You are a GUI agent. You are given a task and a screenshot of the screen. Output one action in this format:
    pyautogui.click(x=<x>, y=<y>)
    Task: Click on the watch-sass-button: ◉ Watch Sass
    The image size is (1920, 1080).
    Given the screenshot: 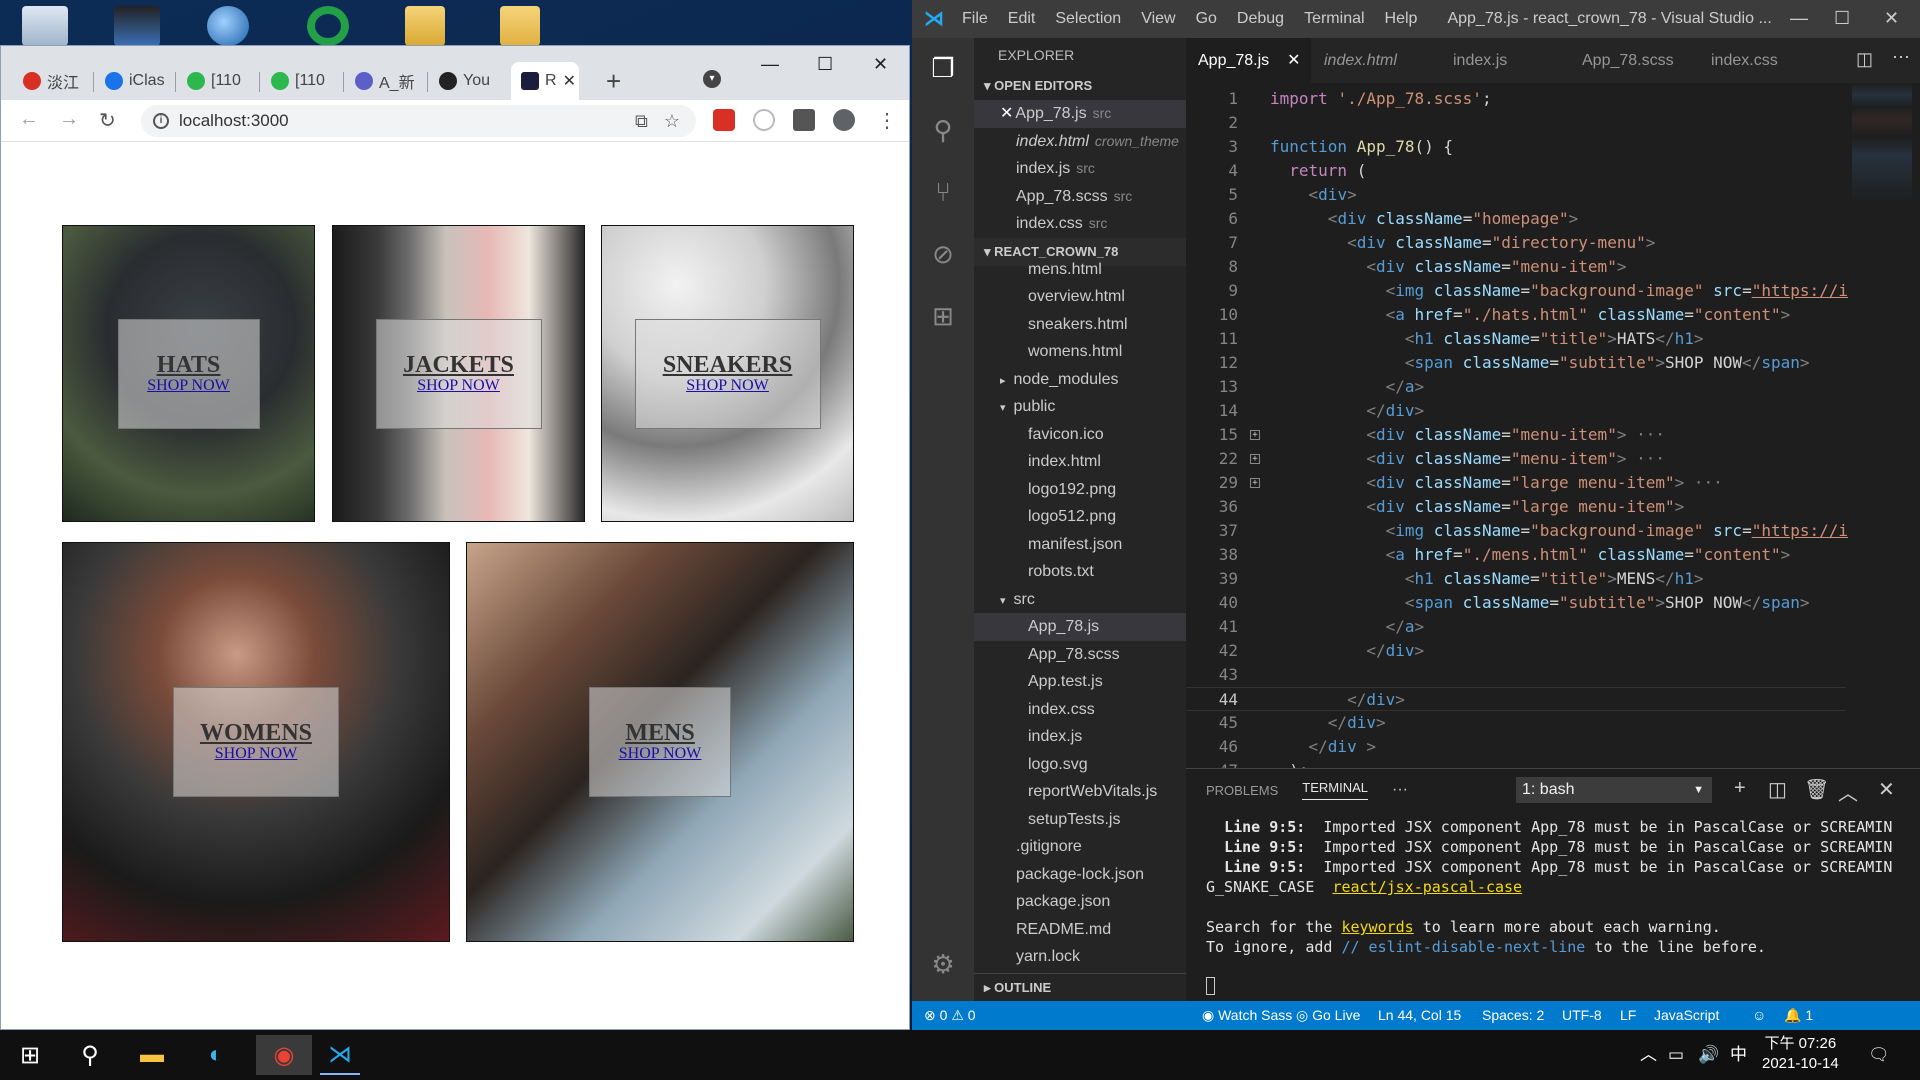 What is the action you would take?
    pyautogui.click(x=1247, y=1015)
    